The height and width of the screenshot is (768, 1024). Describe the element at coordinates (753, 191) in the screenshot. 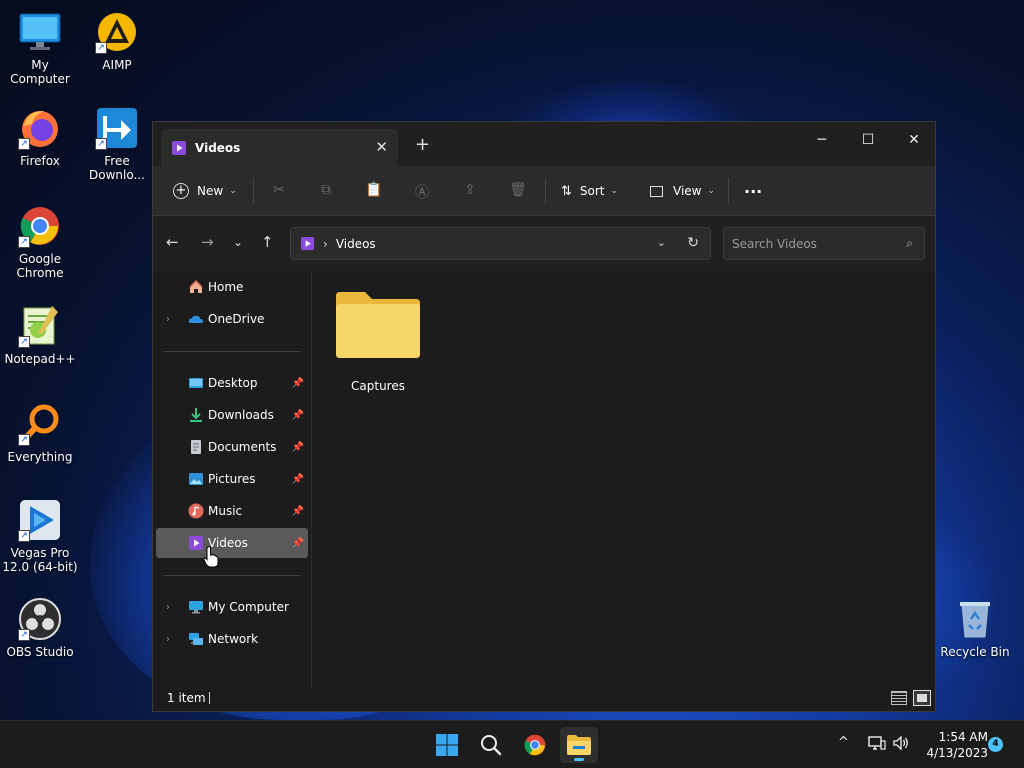

I see `see-more-button: ···` at that location.